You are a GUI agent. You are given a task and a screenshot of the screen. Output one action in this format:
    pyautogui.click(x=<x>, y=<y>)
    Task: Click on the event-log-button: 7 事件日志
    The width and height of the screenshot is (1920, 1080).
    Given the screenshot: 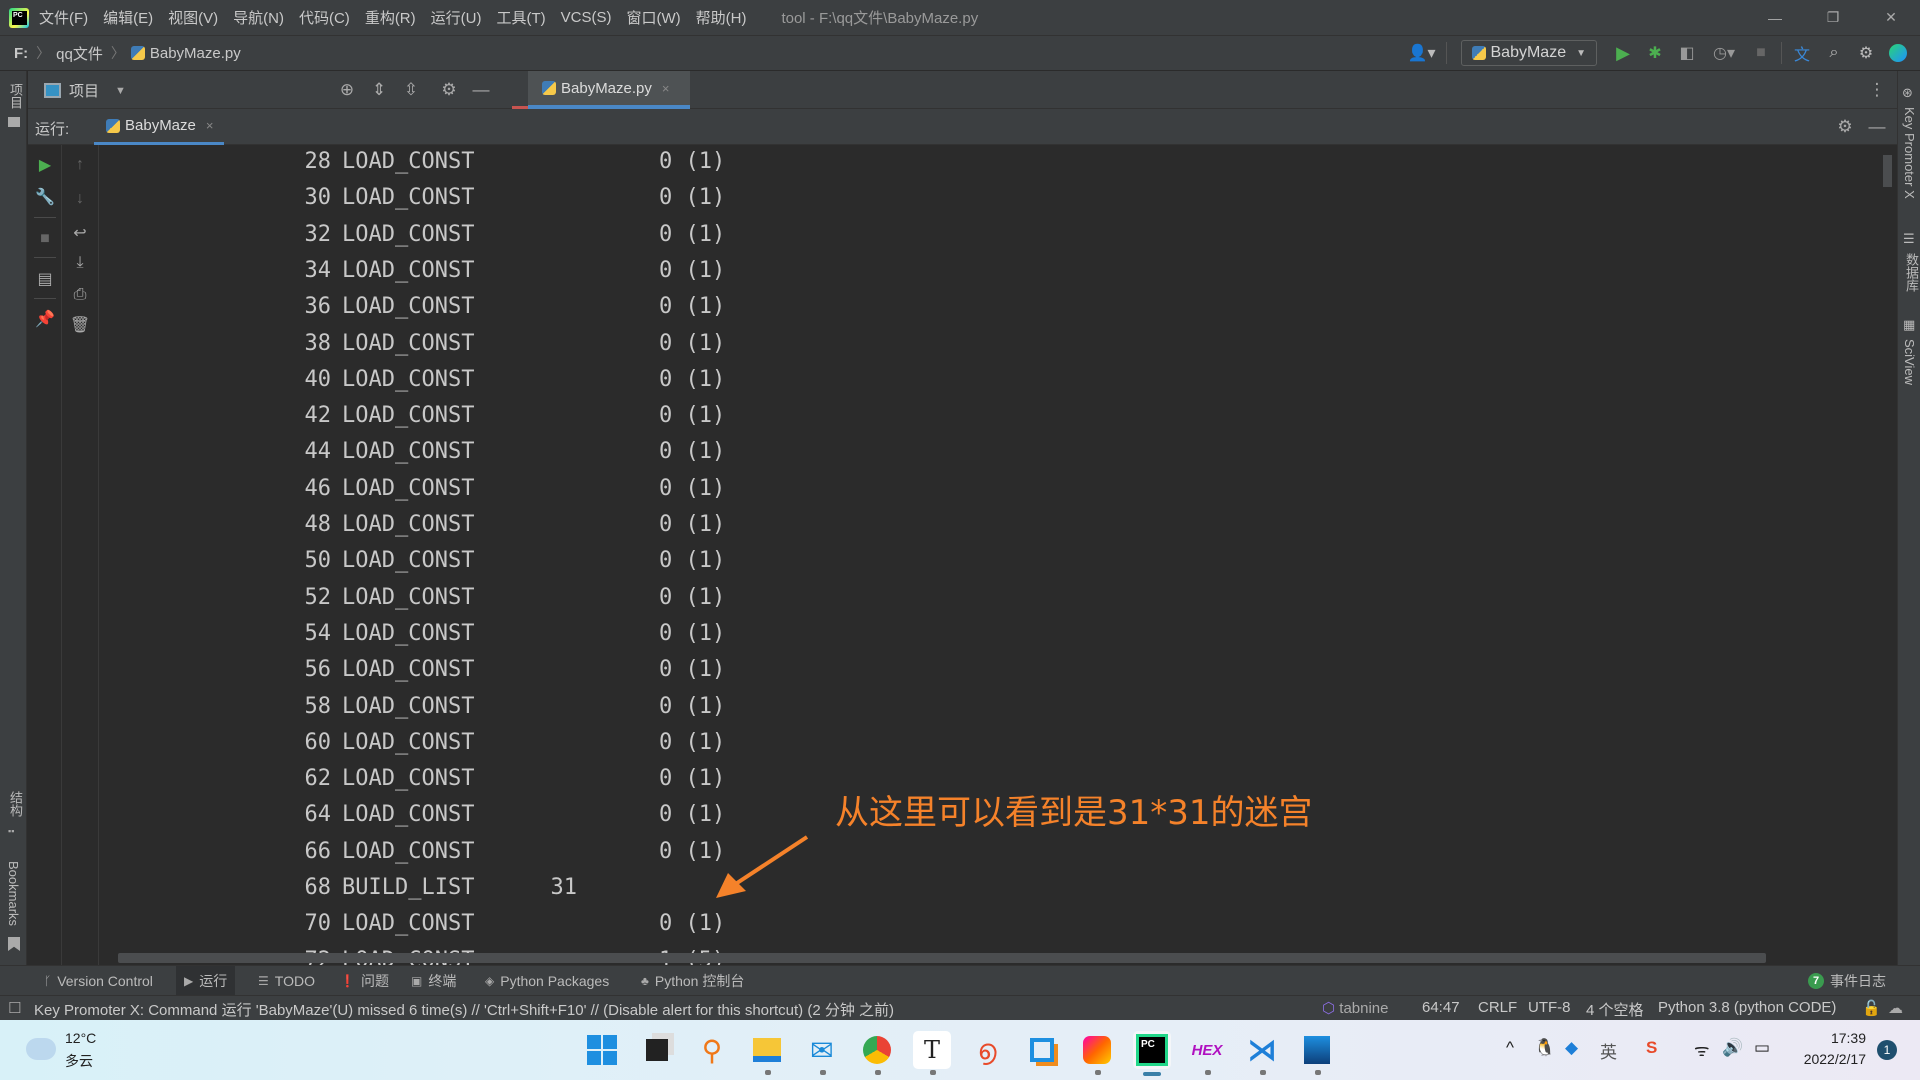 What is the action you would take?
    pyautogui.click(x=1847, y=981)
    